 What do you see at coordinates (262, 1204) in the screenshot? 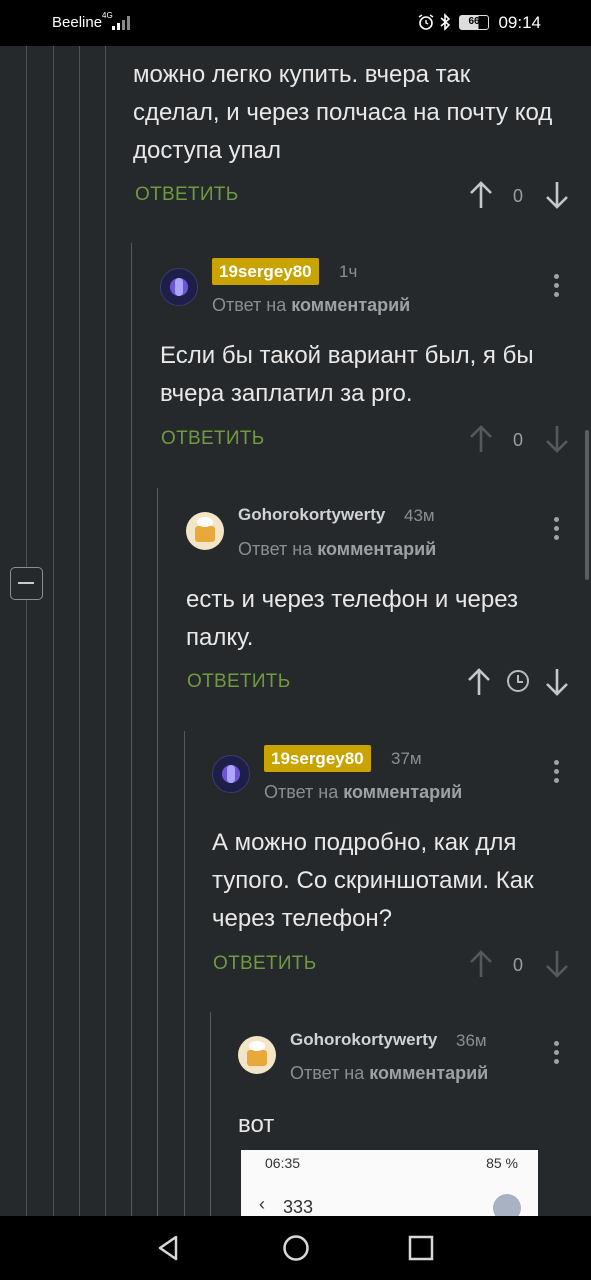
I see `back-arrow-icon: ‹` at bounding box center [262, 1204].